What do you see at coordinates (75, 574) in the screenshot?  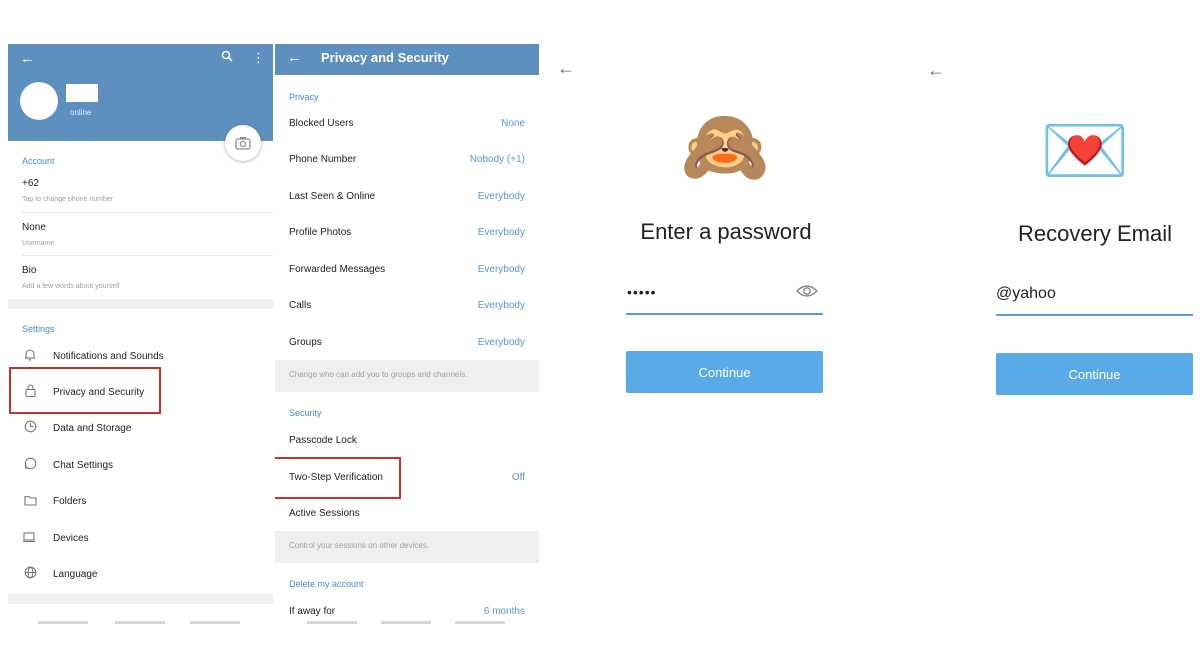 I see `menu-label: Language` at bounding box center [75, 574].